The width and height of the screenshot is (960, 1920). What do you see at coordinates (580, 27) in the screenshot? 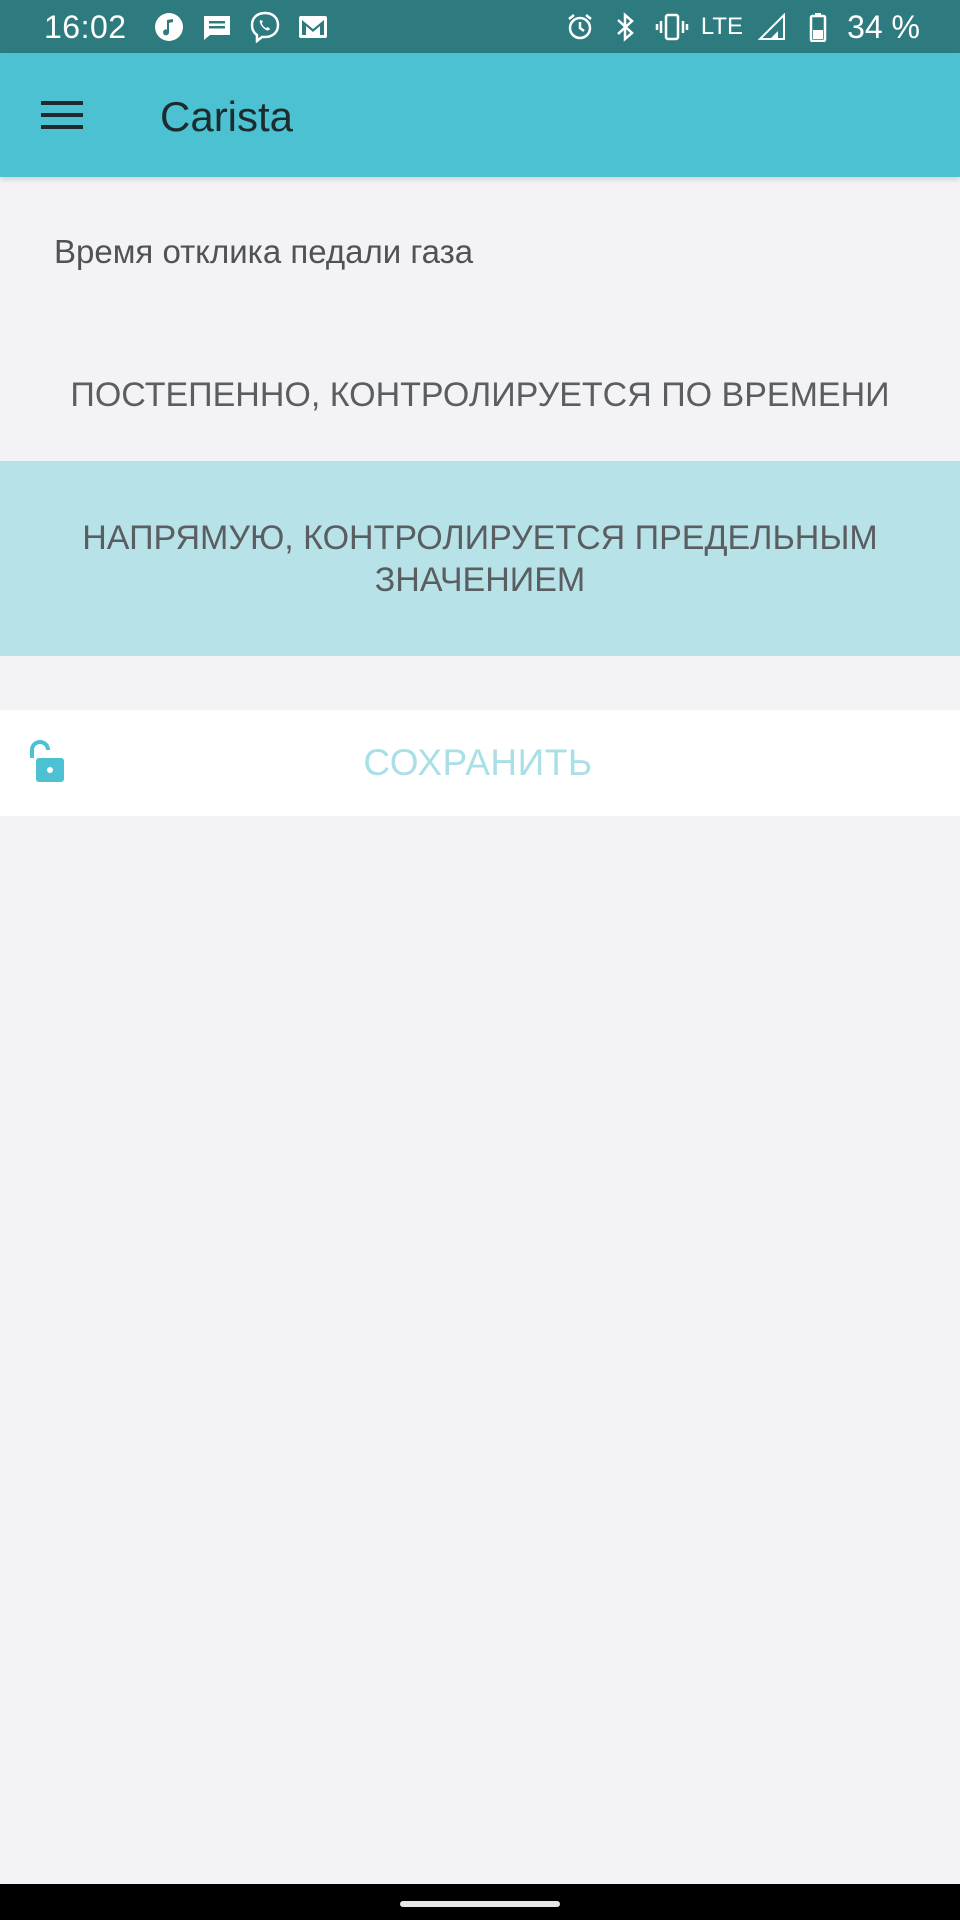
I see `alarm-icon` at bounding box center [580, 27].